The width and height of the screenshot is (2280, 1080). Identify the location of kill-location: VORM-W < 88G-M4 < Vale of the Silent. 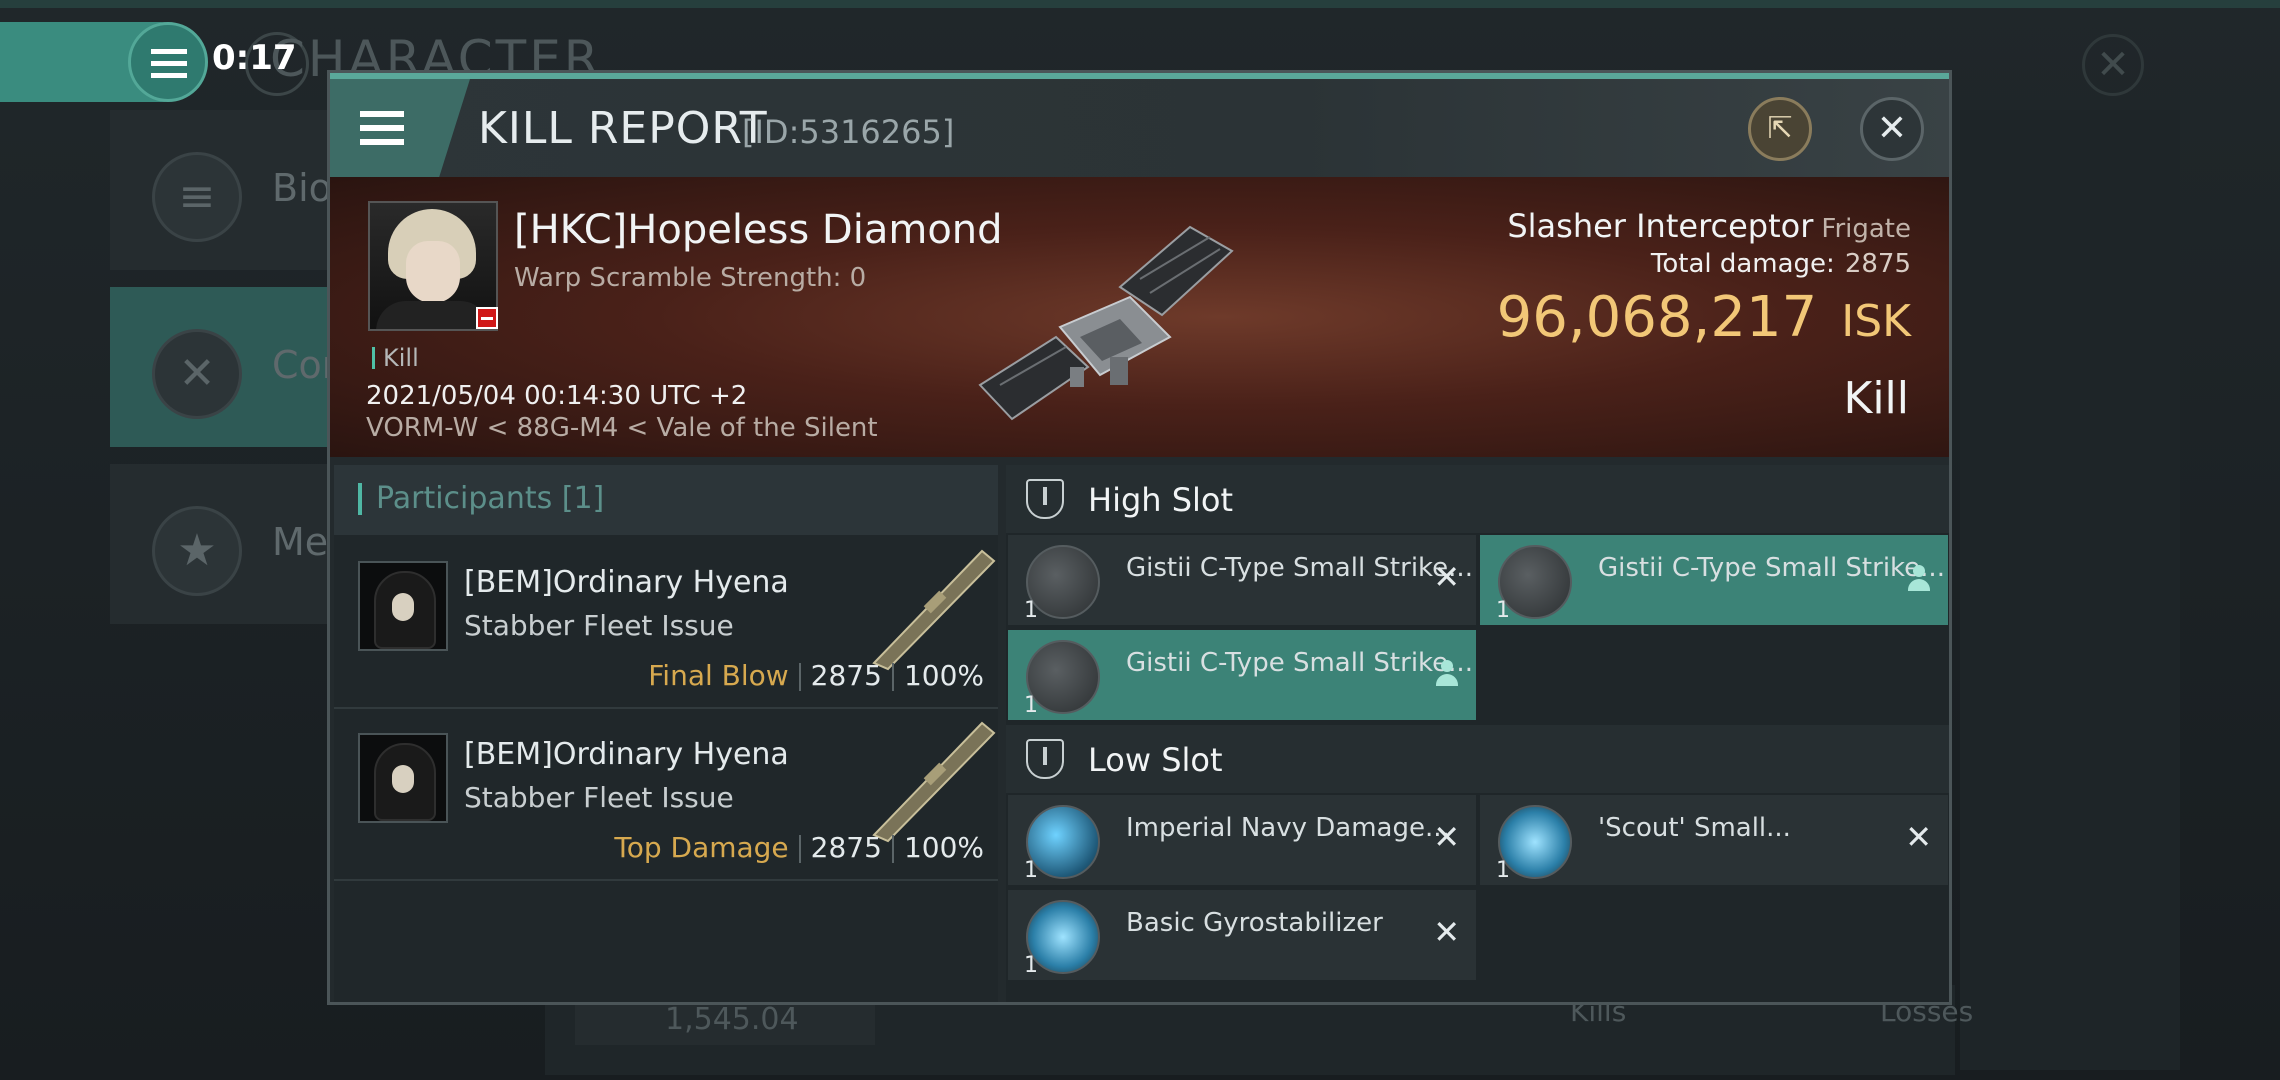
(622, 428).